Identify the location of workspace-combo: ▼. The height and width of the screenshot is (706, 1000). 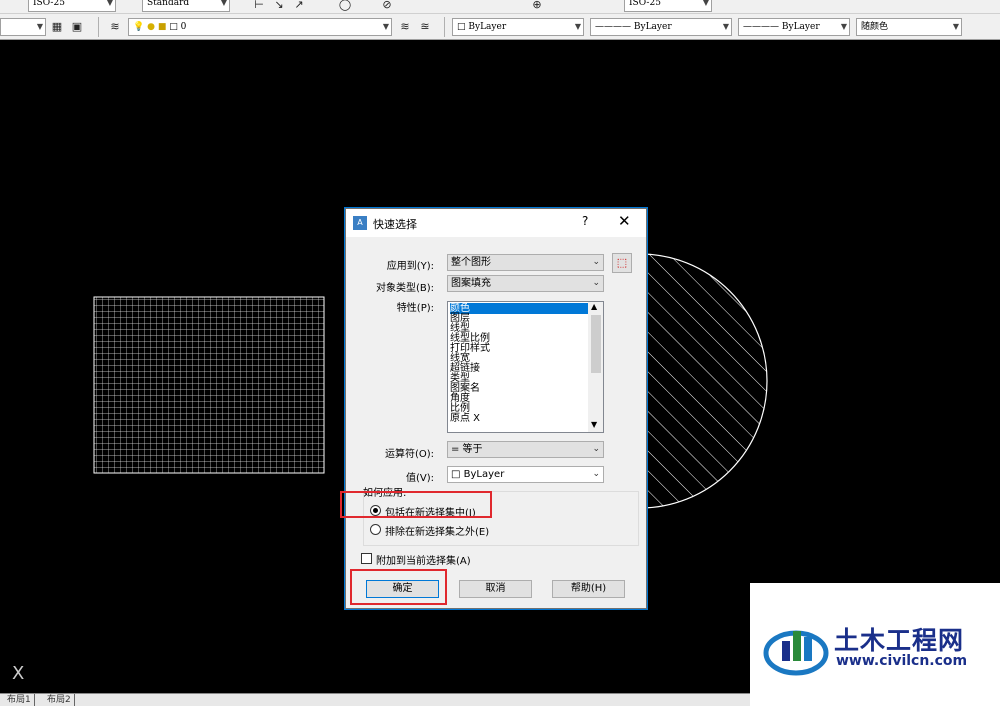
(23, 27).